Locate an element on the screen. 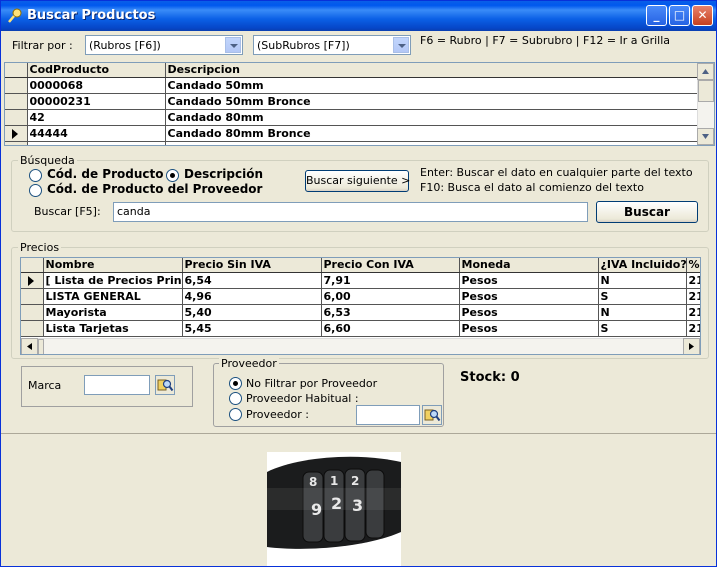  table-cell: 5,45 is located at coordinates (252, 328).